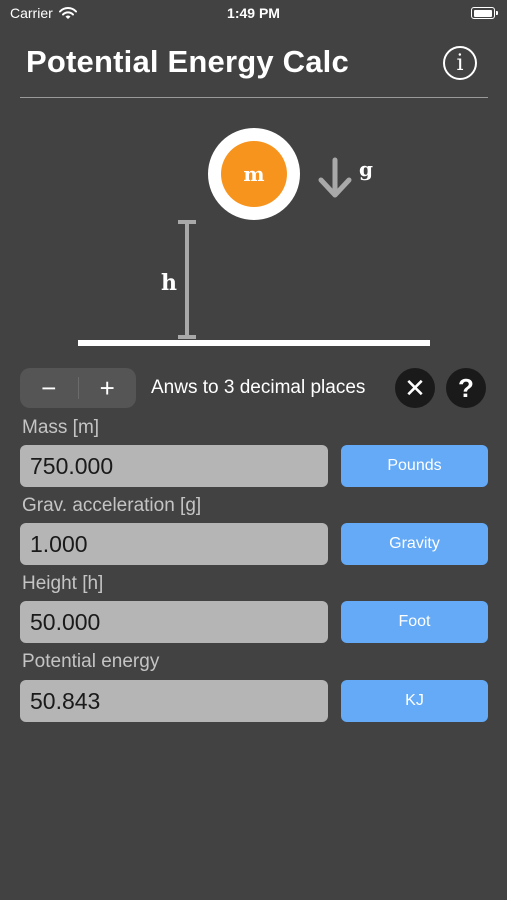  I want to click on mass-unit-button: Pounds, so click(414, 466).